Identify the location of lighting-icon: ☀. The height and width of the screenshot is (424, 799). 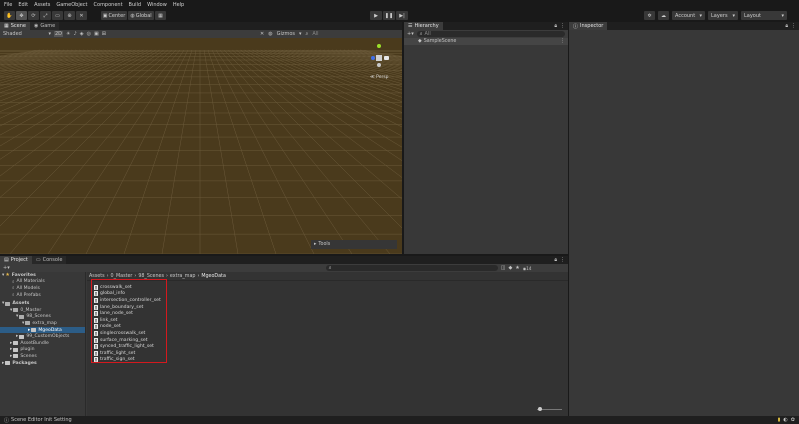
(68, 34).